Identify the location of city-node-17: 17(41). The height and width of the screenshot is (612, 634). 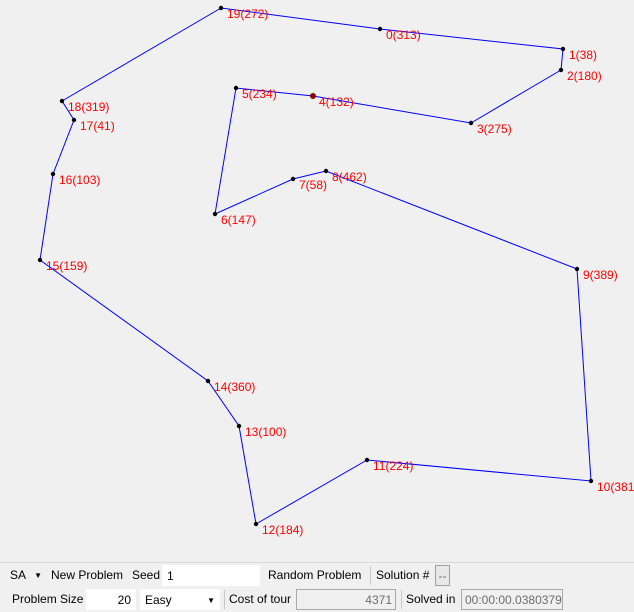
(93, 125).